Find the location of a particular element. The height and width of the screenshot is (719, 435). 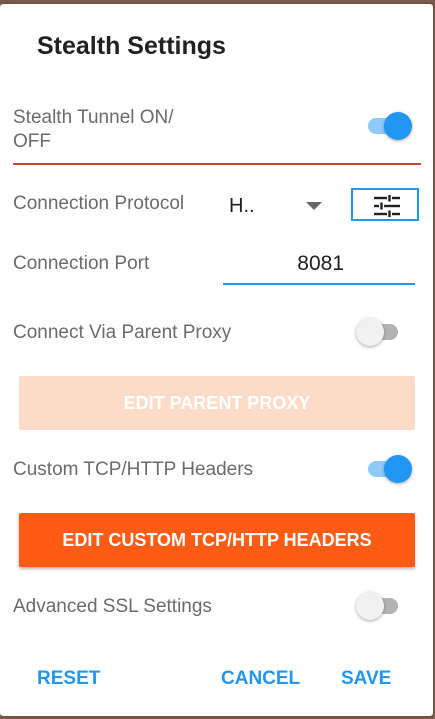

connection-protocol-value: H.. is located at coordinates (242, 206).